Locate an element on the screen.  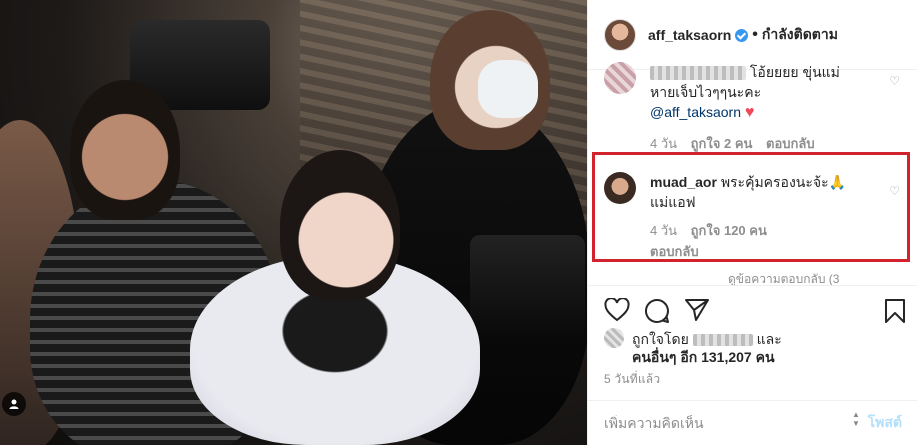
comment-text-line2: หายเจ็บไวๆๆนะคะ is located at coordinates (706, 92).